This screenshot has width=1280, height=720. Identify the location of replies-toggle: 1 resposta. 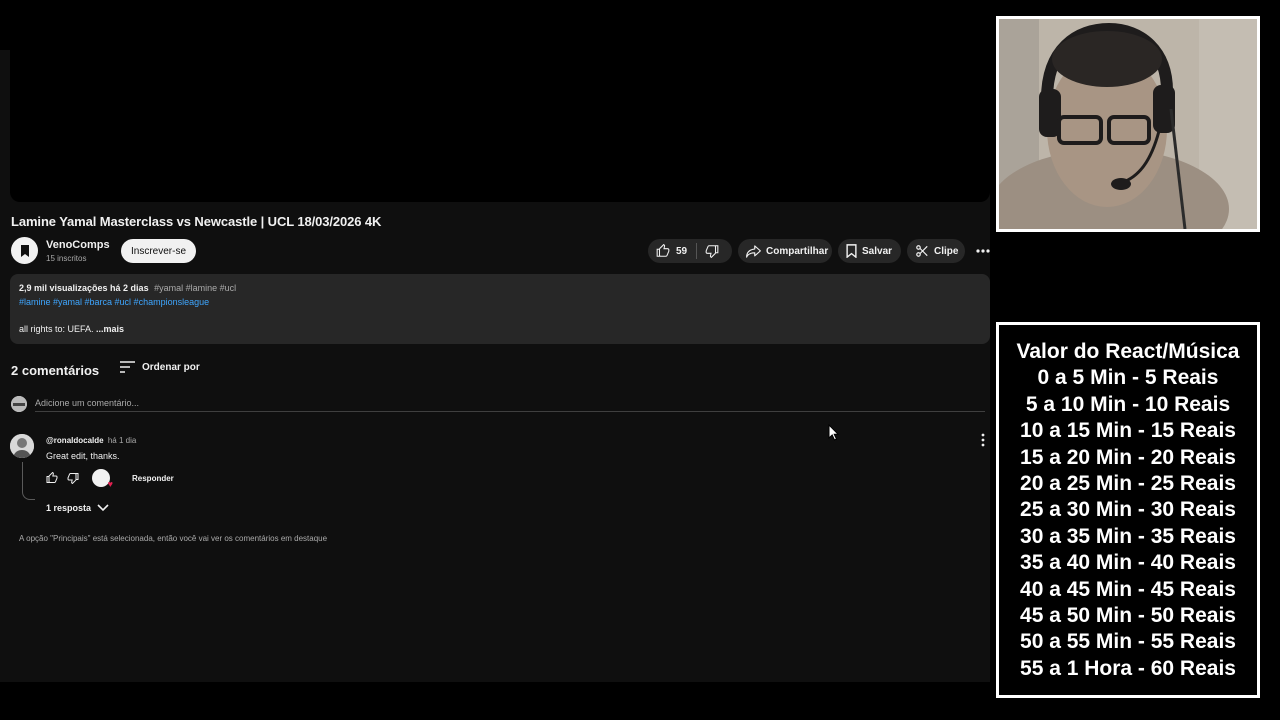
(77, 508).